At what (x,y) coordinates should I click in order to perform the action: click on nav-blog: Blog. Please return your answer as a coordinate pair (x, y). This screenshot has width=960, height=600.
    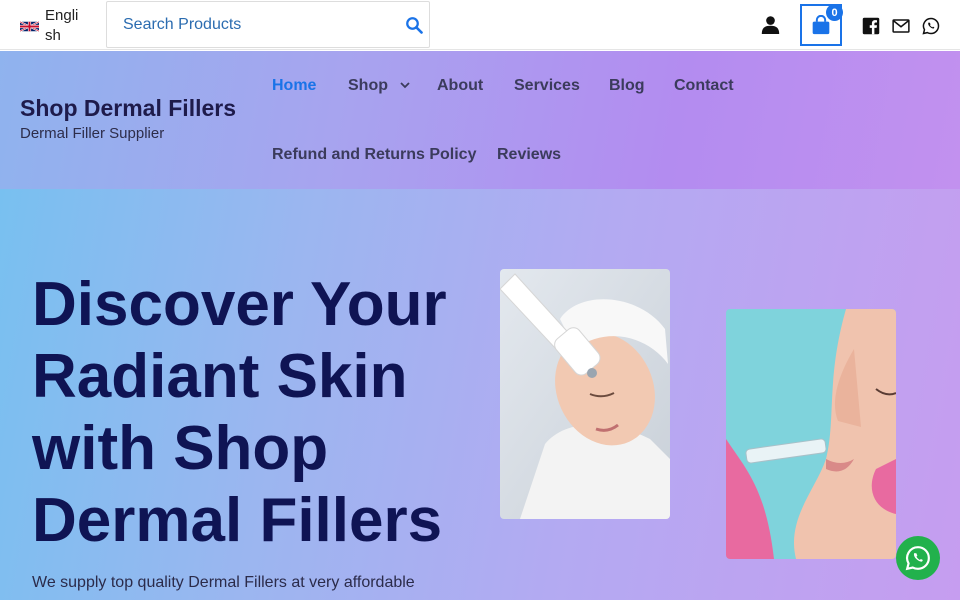
    Looking at the image, I should click on (627, 86).